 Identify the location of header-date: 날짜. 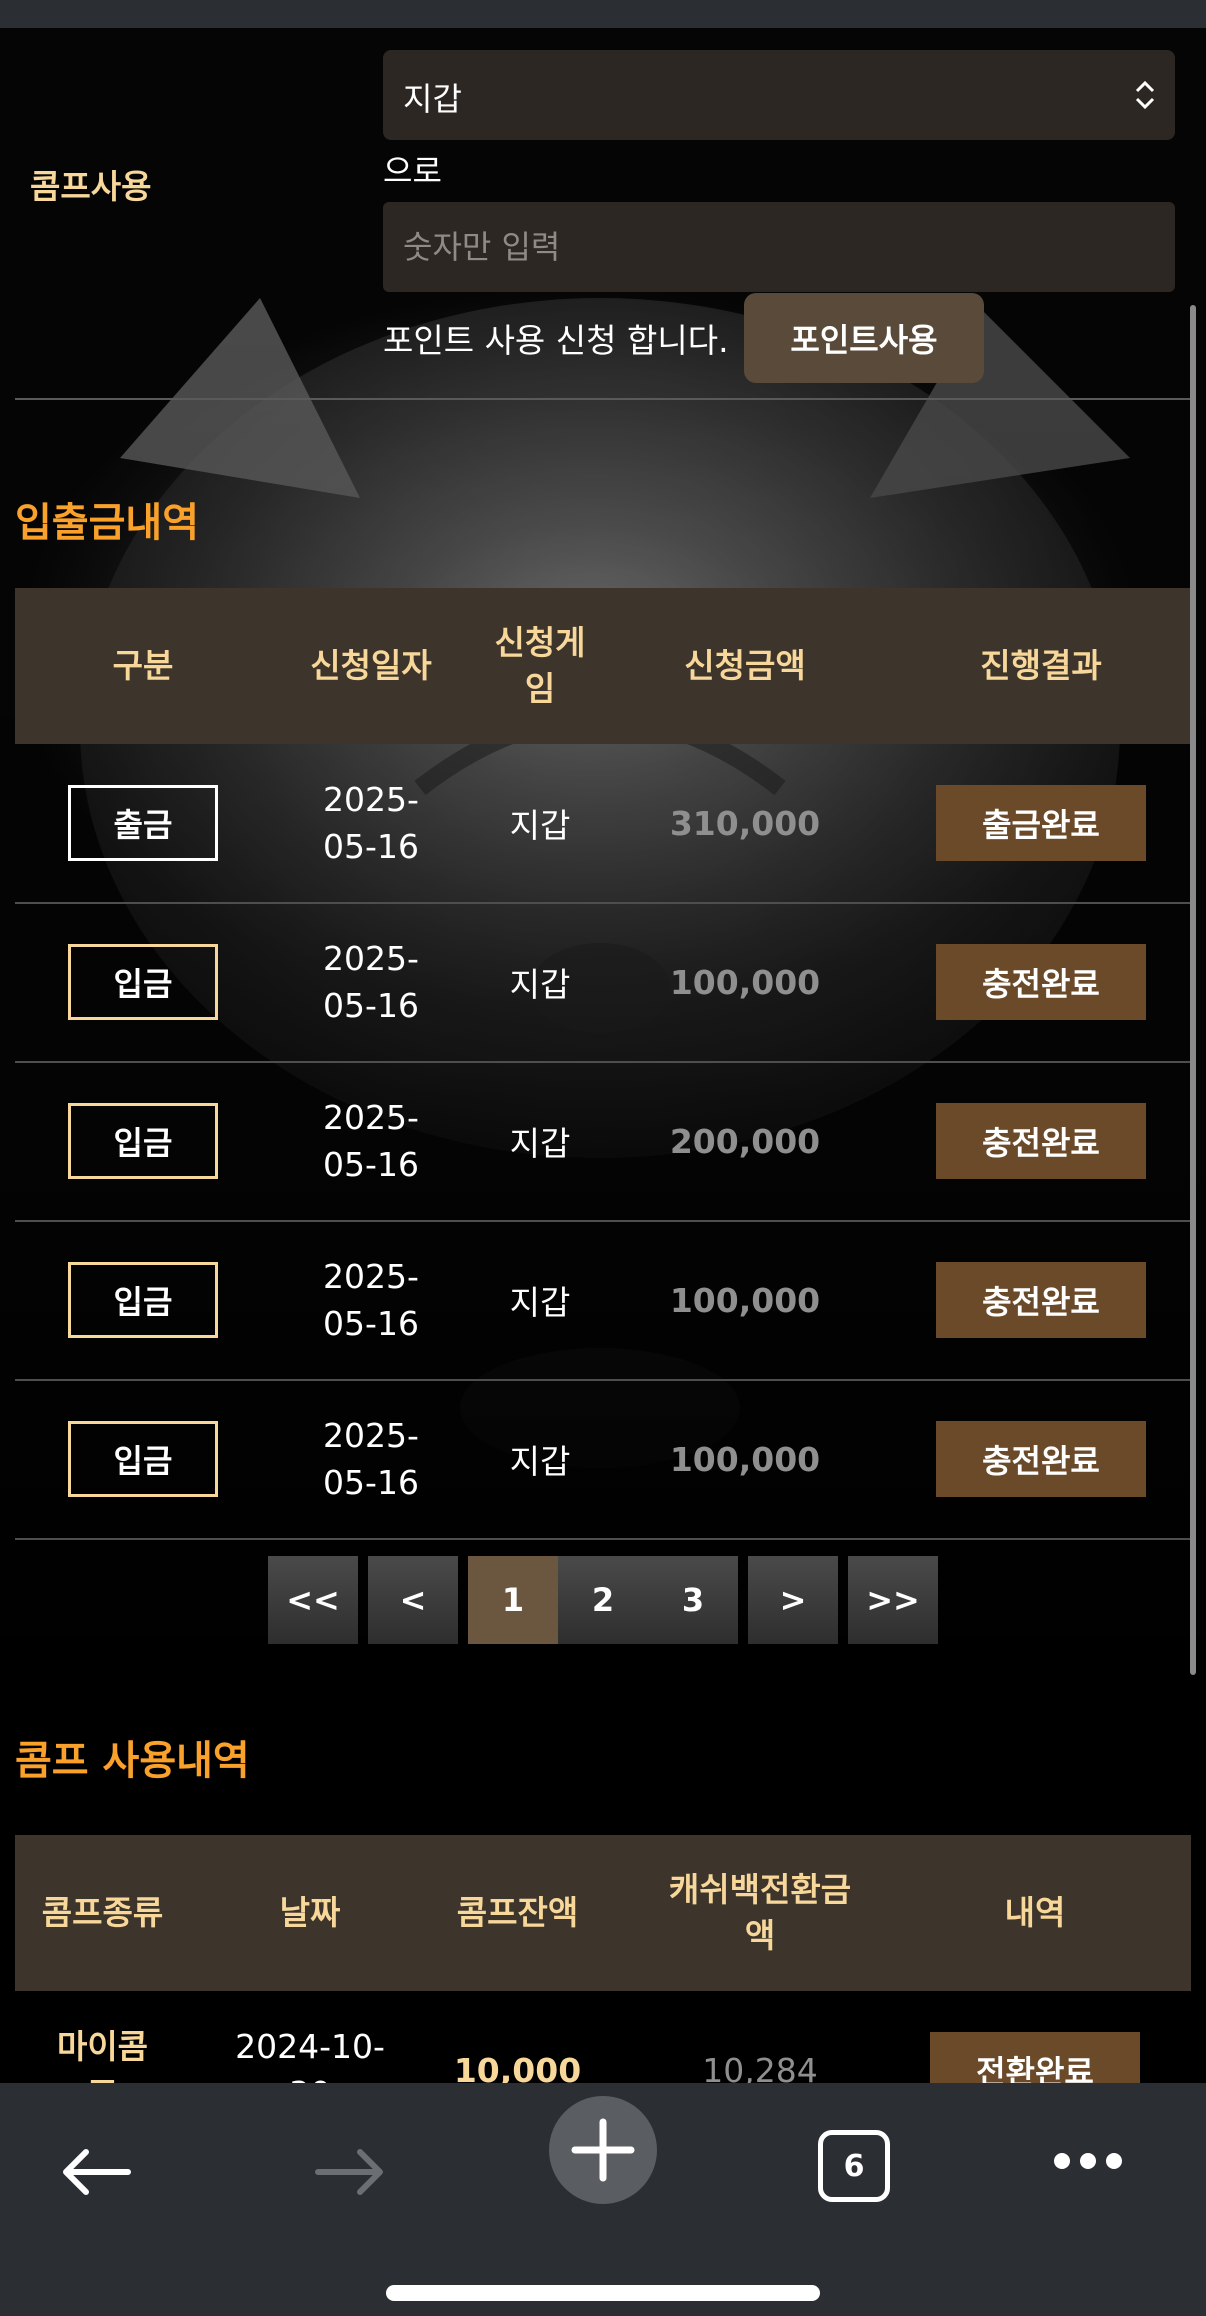
(310, 1912).